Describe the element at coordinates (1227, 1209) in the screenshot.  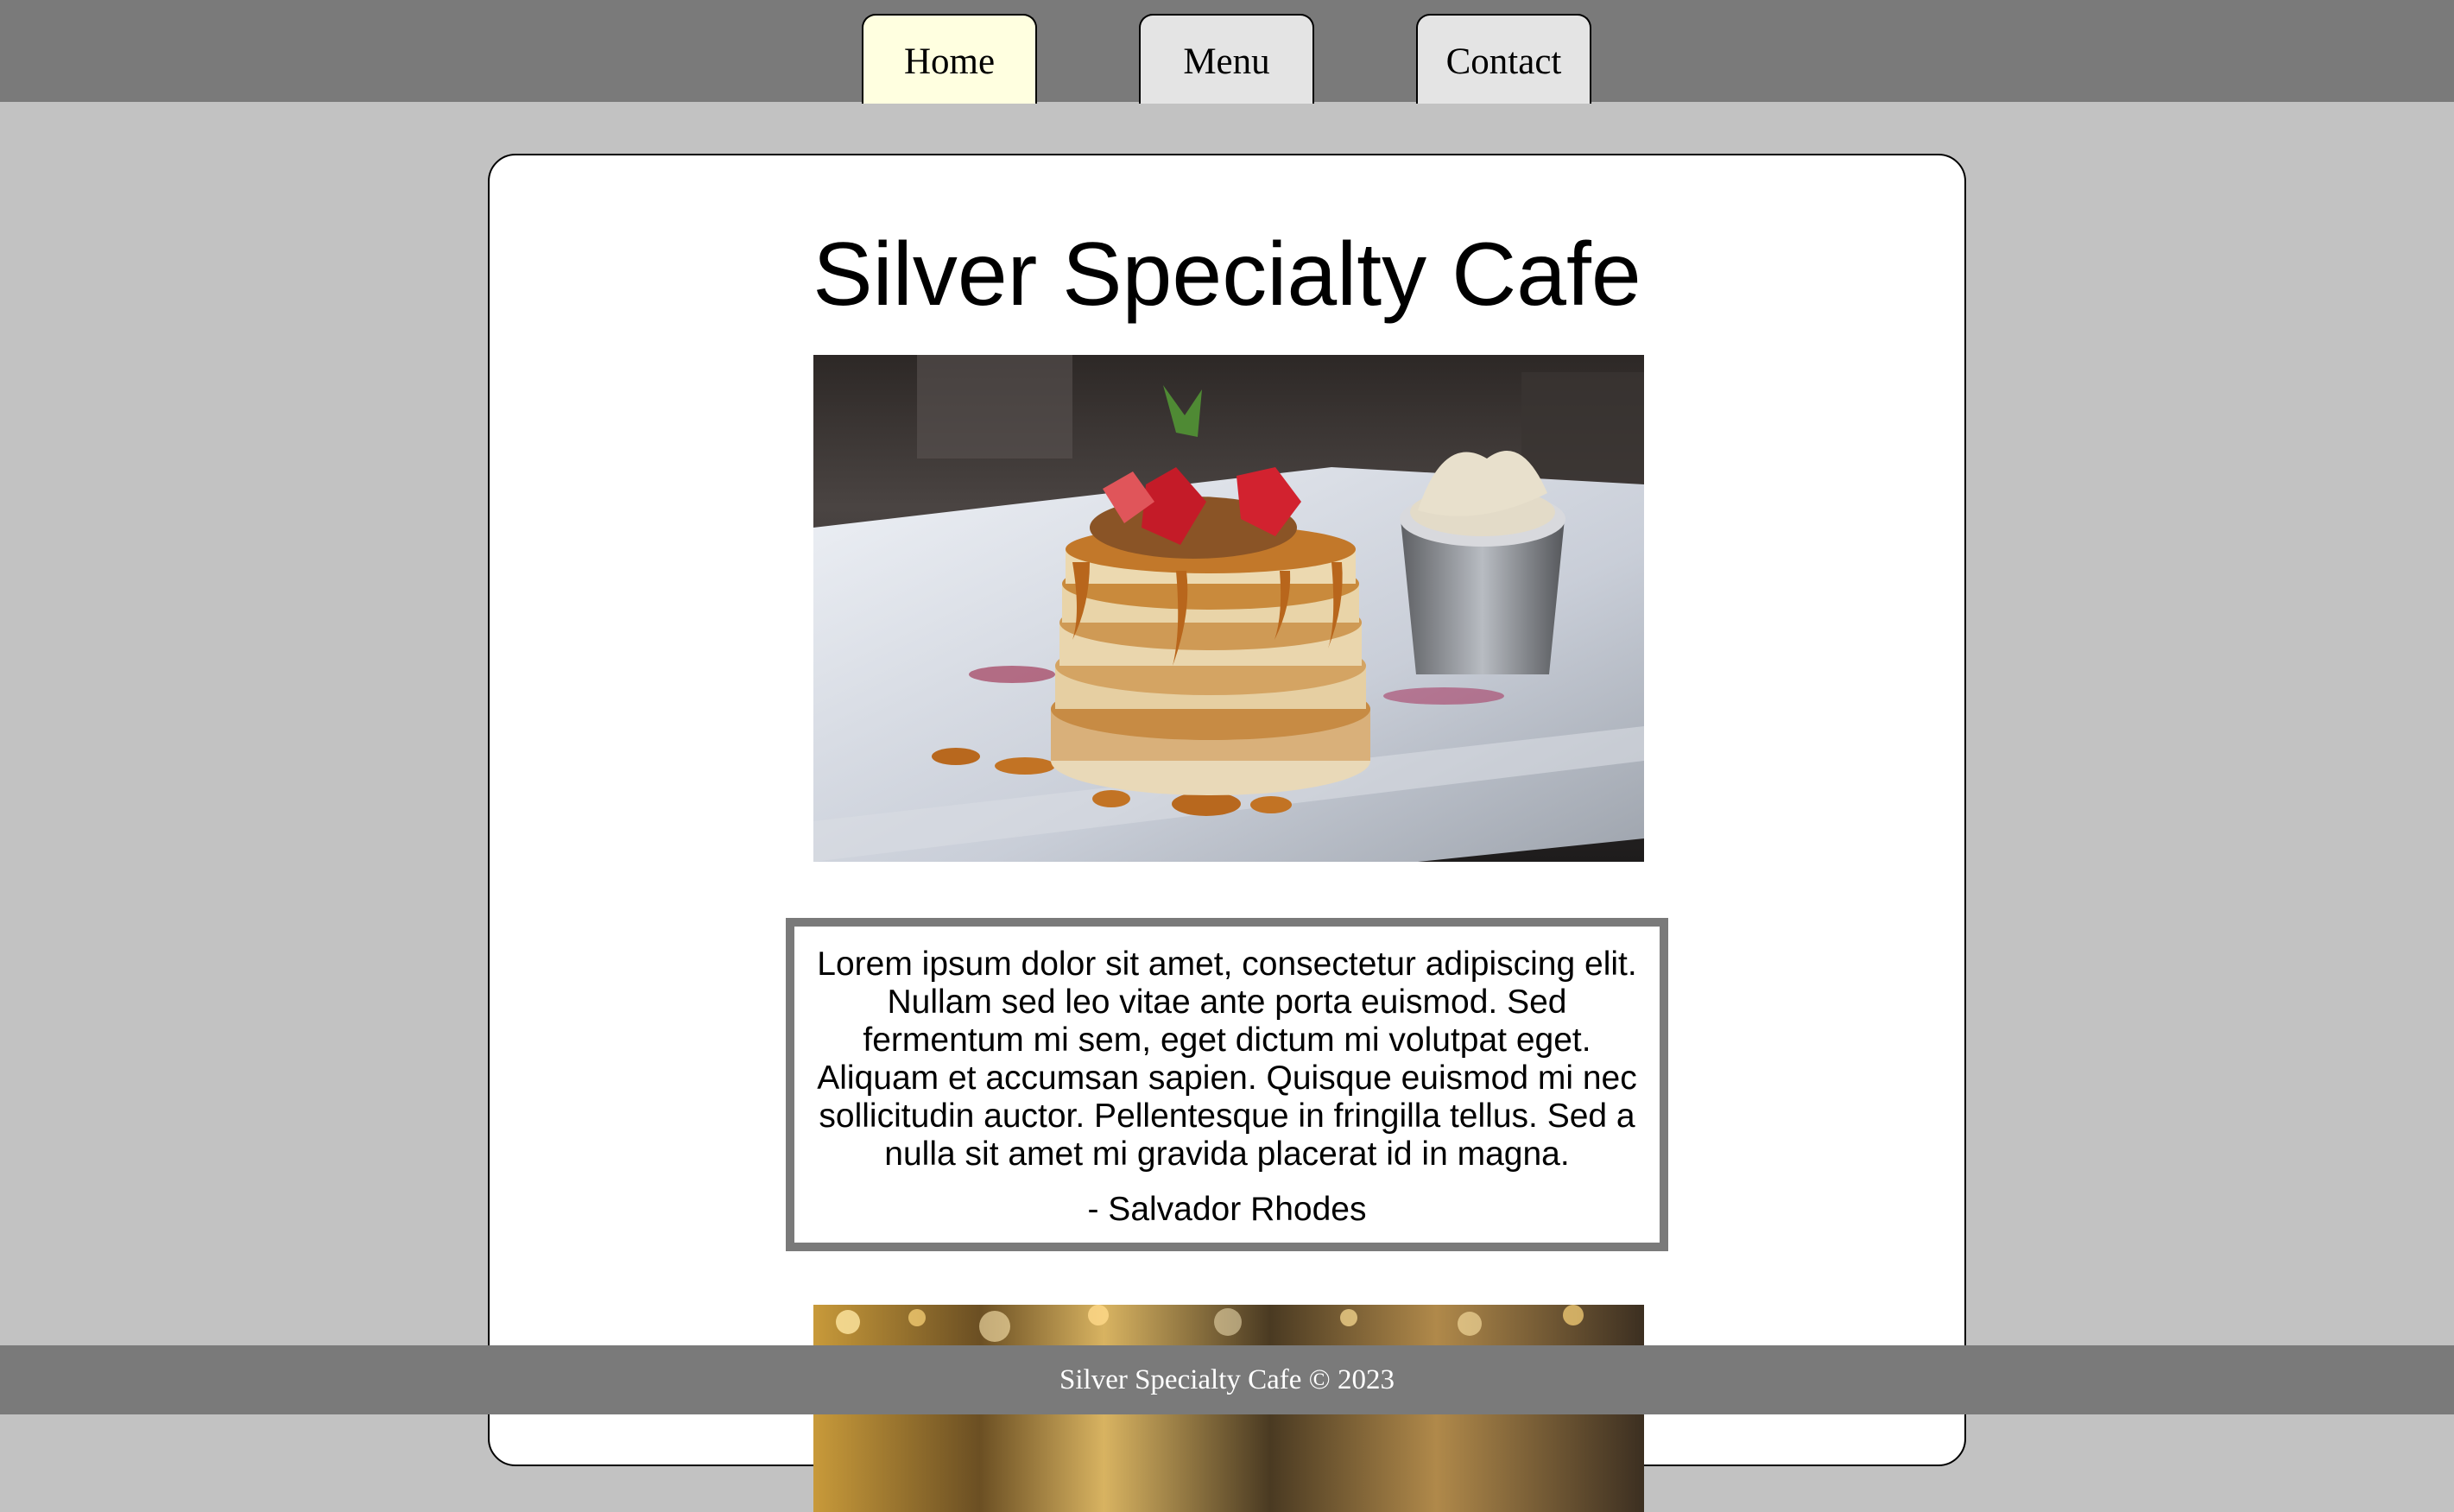
I see `testimonial-author: - Salvador Rhodes` at that location.